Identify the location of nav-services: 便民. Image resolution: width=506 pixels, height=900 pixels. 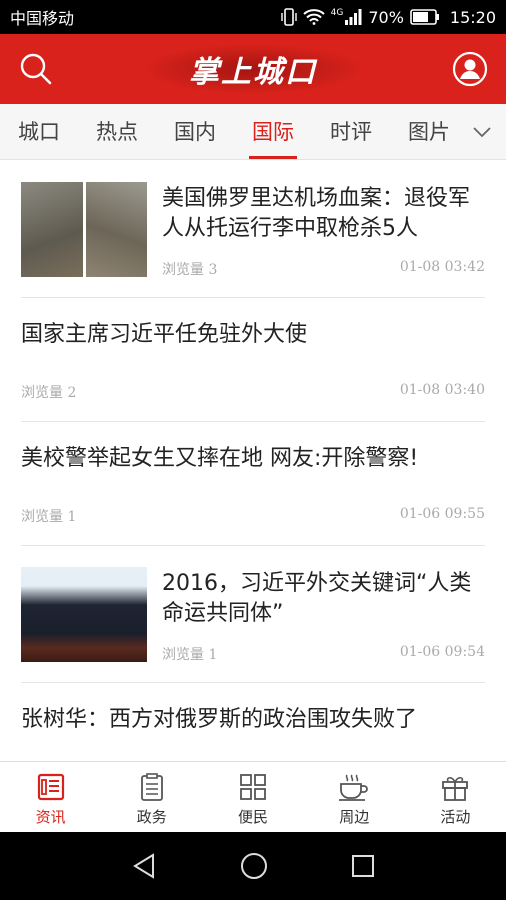
(252, 797).